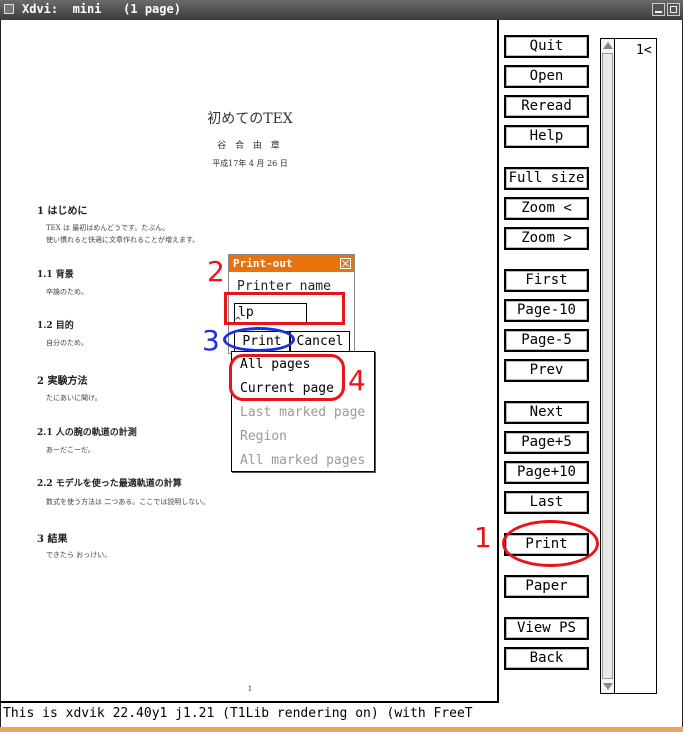  I want to click on menu-item-all-pages: All pages, so click(275, 364).